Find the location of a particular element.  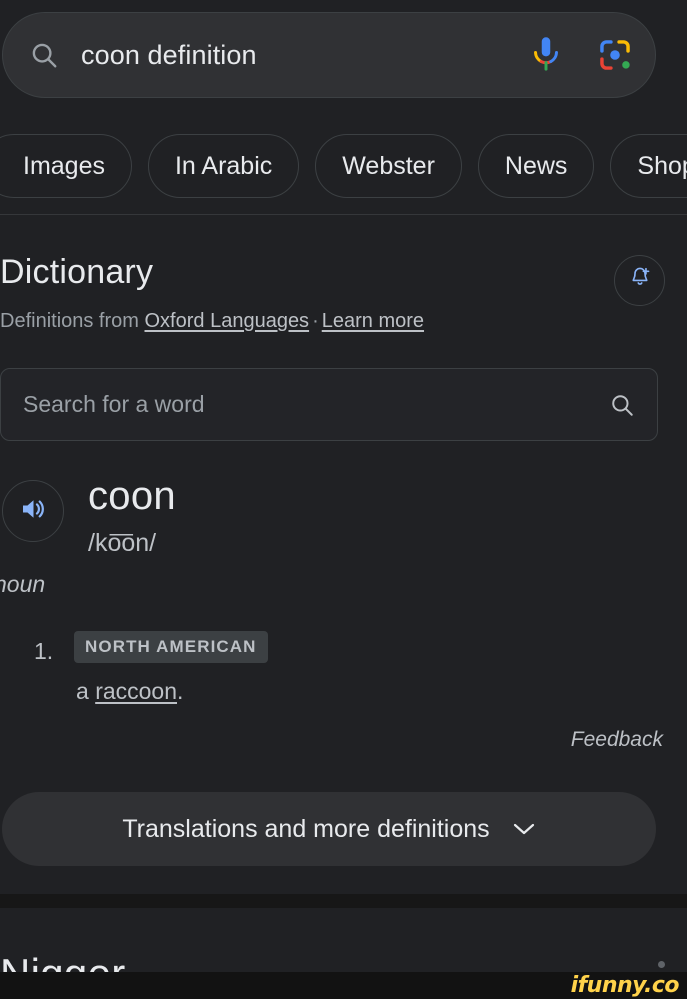

chip-images: Images is located at coordinates (66, 166).